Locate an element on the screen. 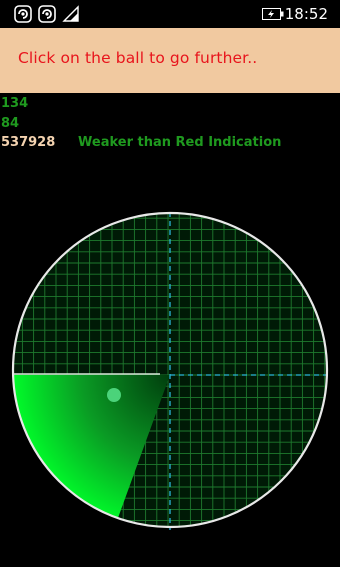  instruction-banner: Click on the ball to go further.. is located at coordinates (170, 60).